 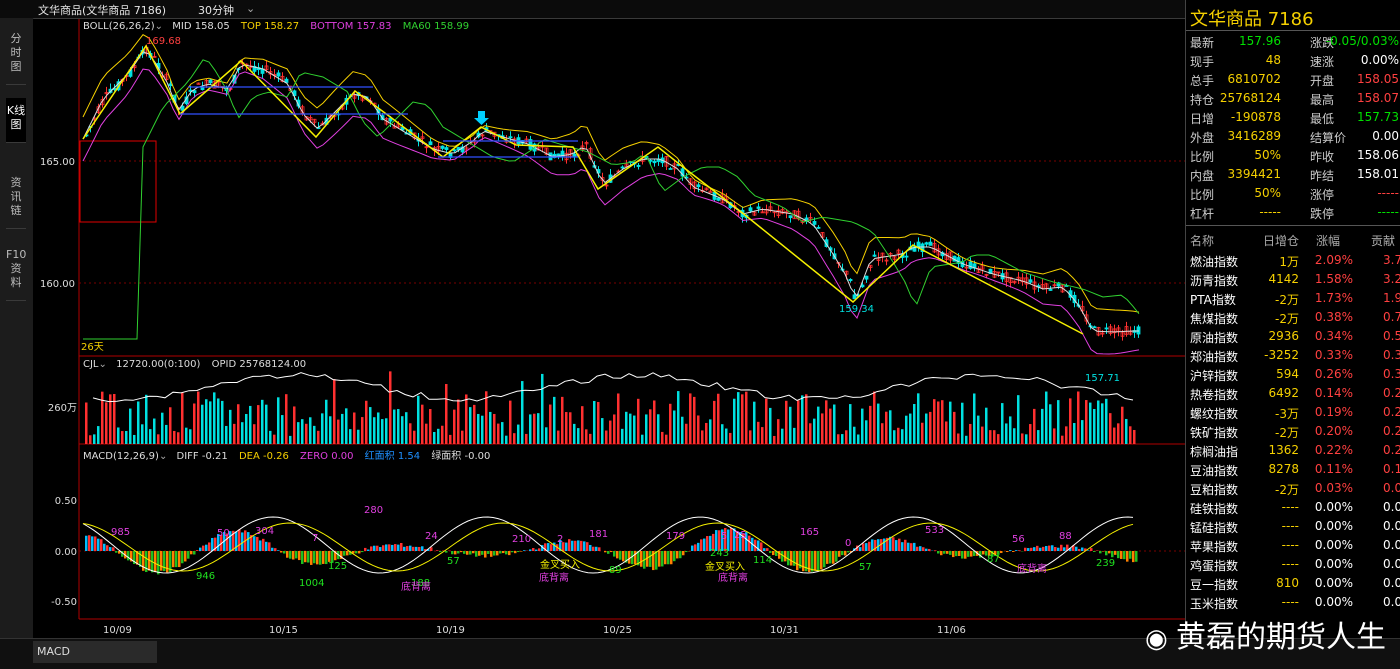 I want to click on col-daily-inc: 日增仓, so click(x=1281, y=240).